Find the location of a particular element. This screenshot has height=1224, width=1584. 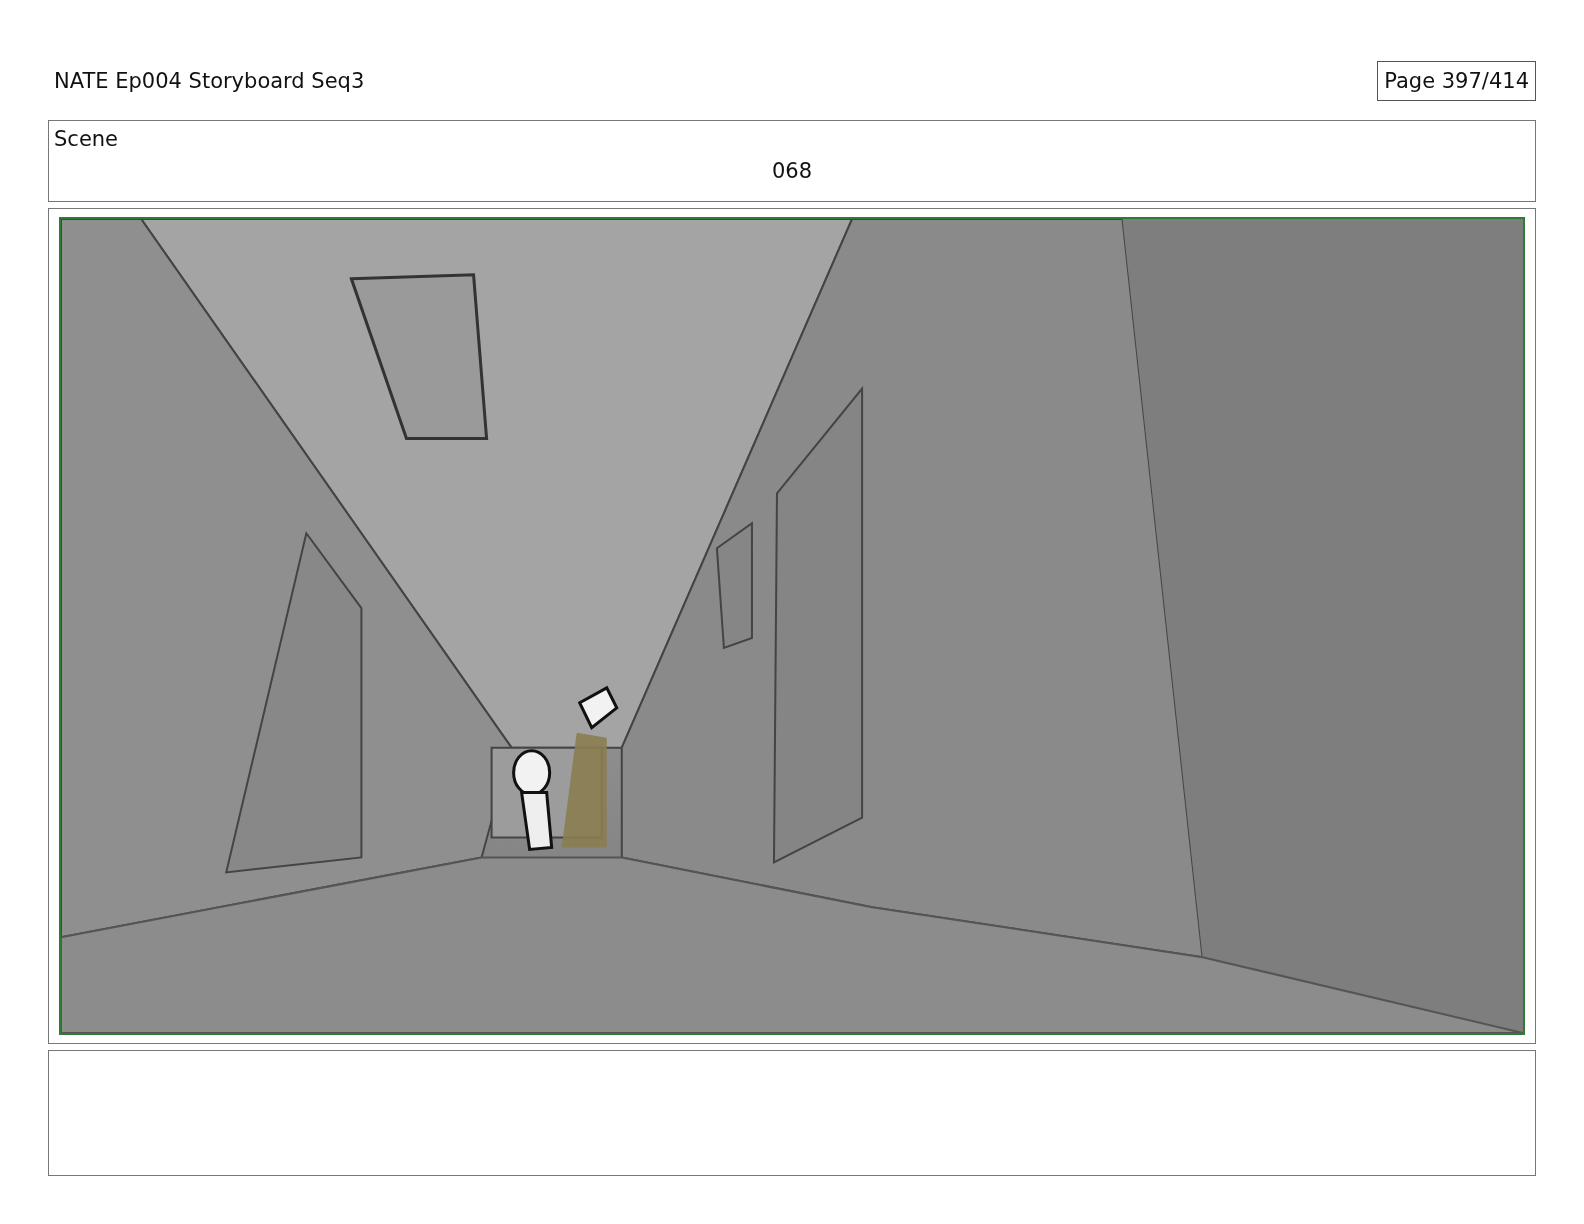

page-number: Page 397/414 is located at coordinates (1456, 81).